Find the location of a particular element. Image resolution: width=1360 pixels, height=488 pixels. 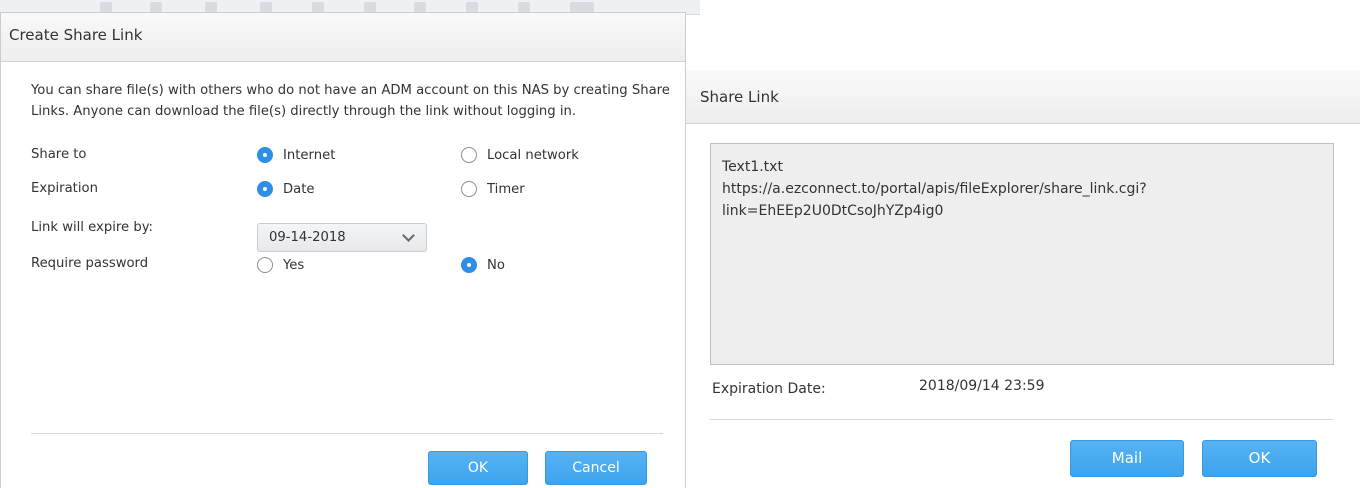

toolbar-download-icon is located at coordinates (211, 7).